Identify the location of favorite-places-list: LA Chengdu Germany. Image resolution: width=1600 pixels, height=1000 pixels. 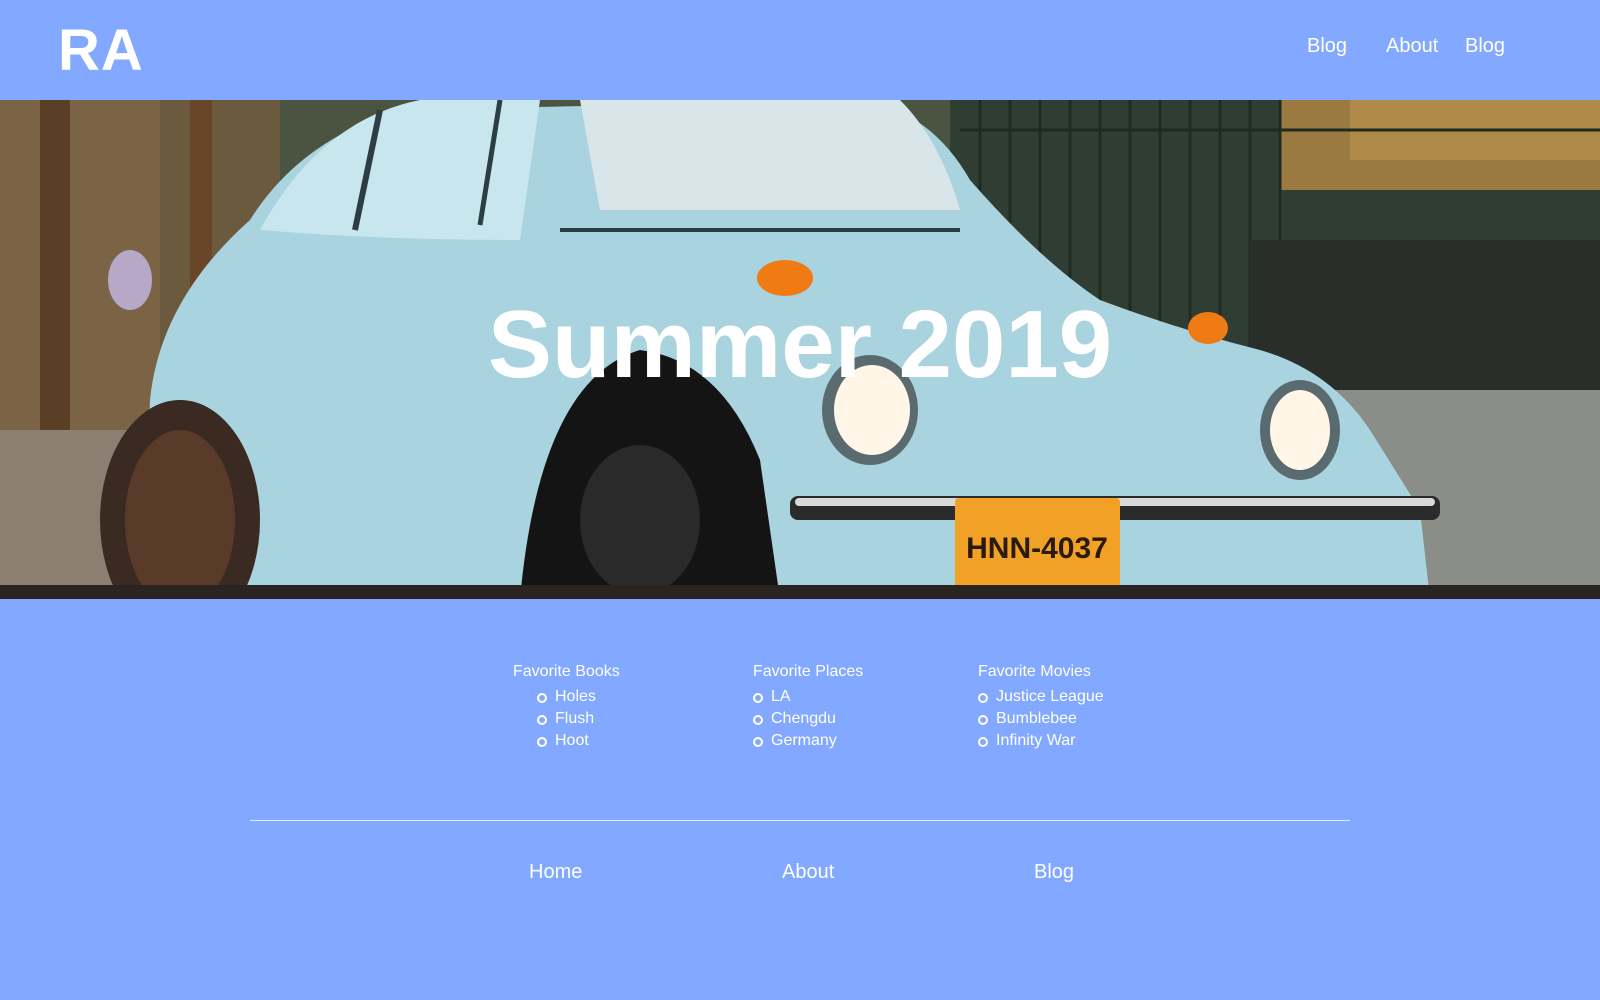
(808, 719).